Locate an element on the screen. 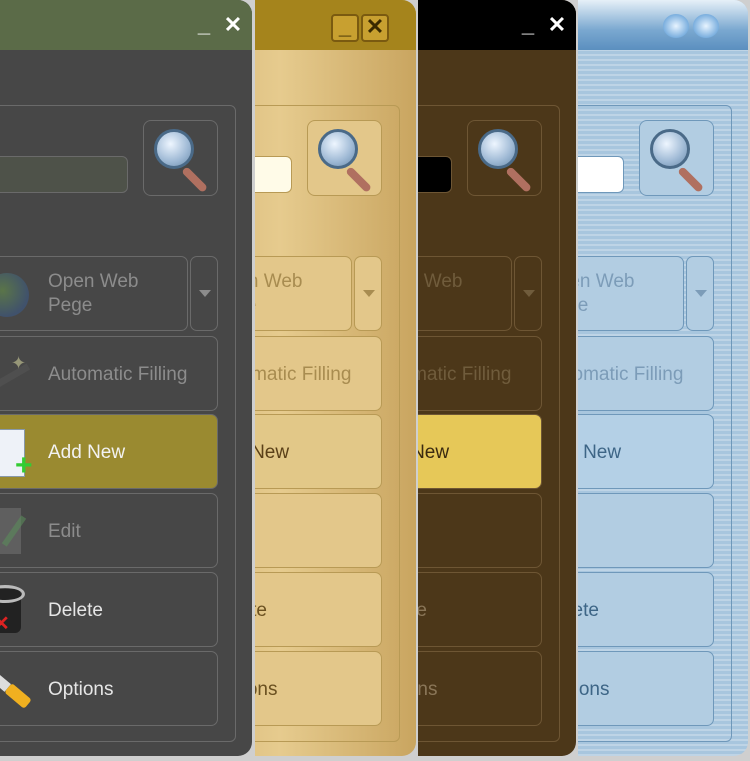 The image size is (750, 761). trash-icon: ✕ is located at coordinates (20, 610).